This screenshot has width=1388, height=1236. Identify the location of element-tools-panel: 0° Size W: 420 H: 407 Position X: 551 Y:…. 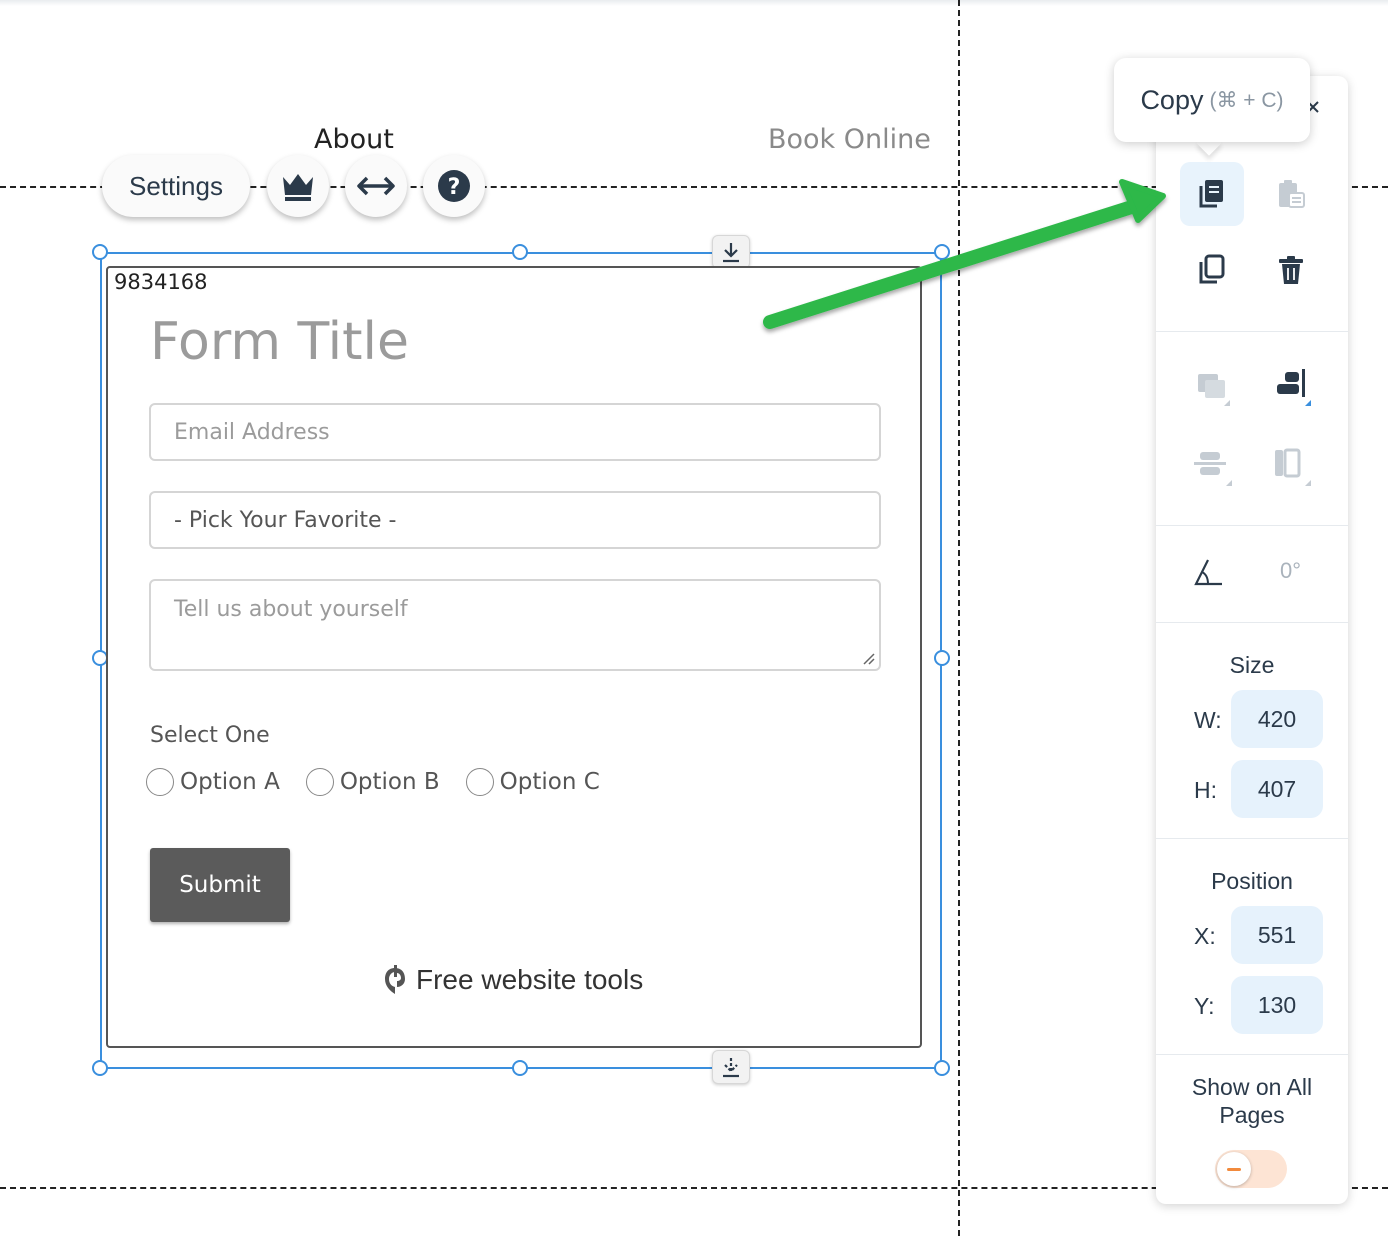
(1252, 640).